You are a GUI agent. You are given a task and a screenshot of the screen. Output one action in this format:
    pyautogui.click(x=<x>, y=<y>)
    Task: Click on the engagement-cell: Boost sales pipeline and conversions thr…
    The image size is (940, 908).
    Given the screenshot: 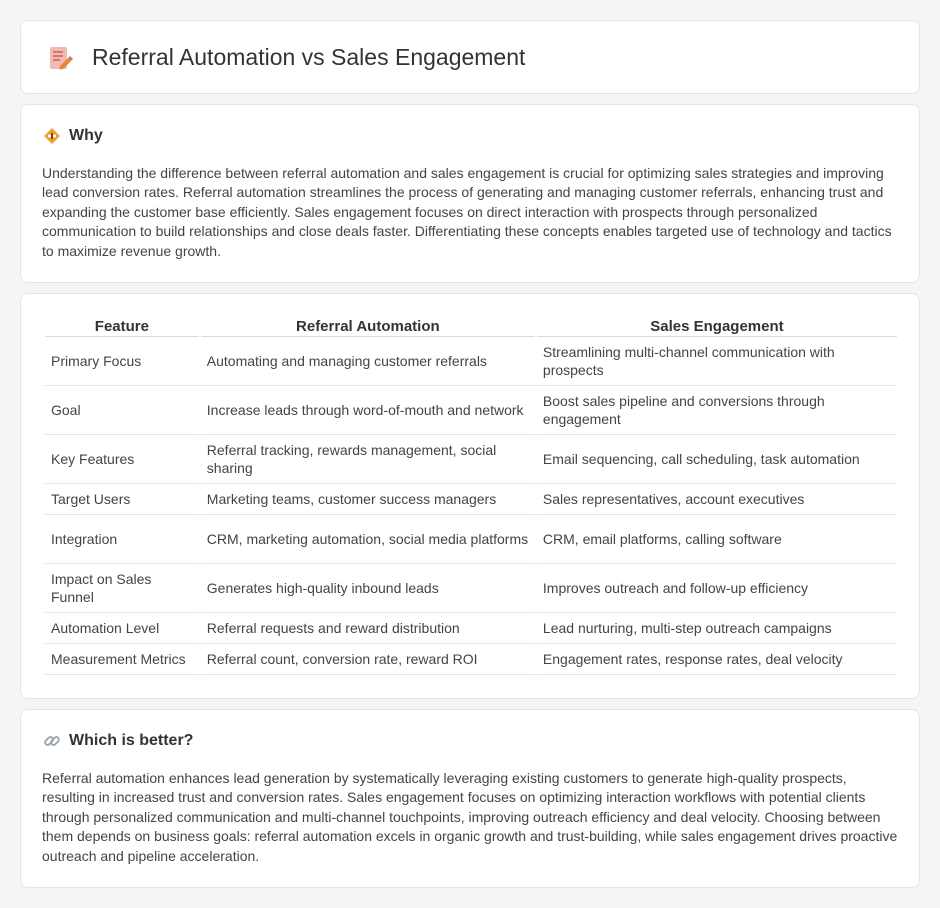 What is the action you would take?
    pyautogui.click(x=716, y=410)
    